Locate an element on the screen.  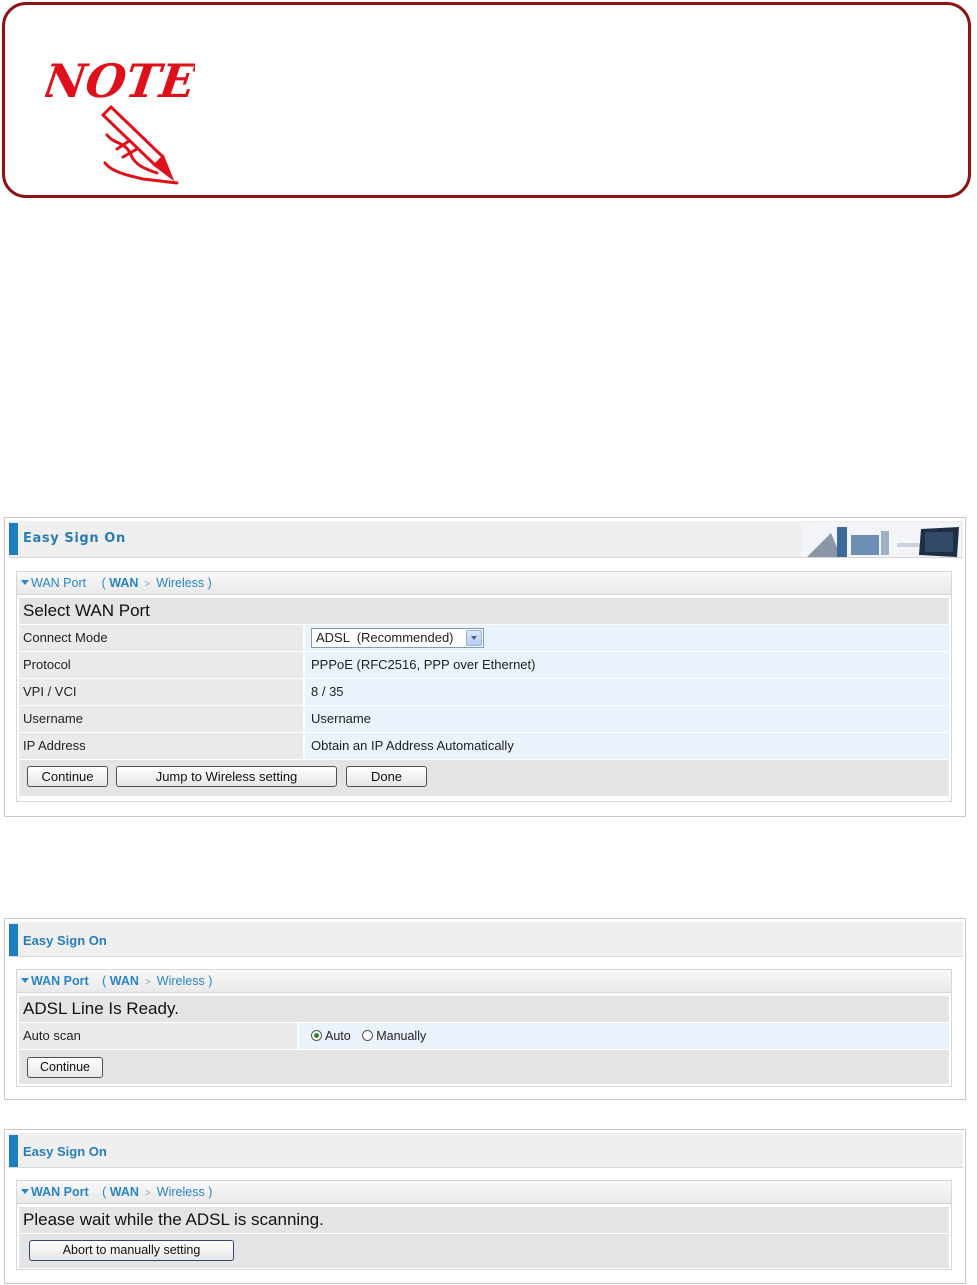
form-row-username: Username Username is located at coordinates (484, 719).